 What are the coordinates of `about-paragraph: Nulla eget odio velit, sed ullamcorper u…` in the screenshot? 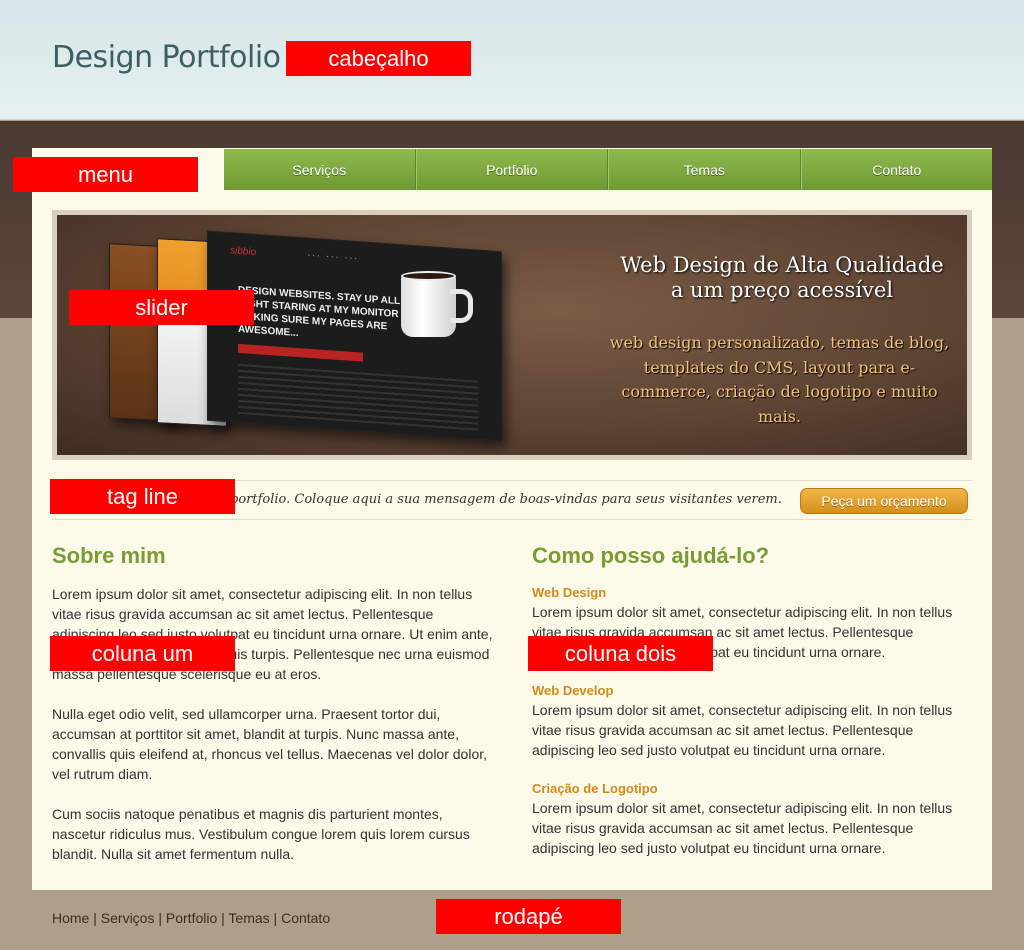 It's located at (270, 744).